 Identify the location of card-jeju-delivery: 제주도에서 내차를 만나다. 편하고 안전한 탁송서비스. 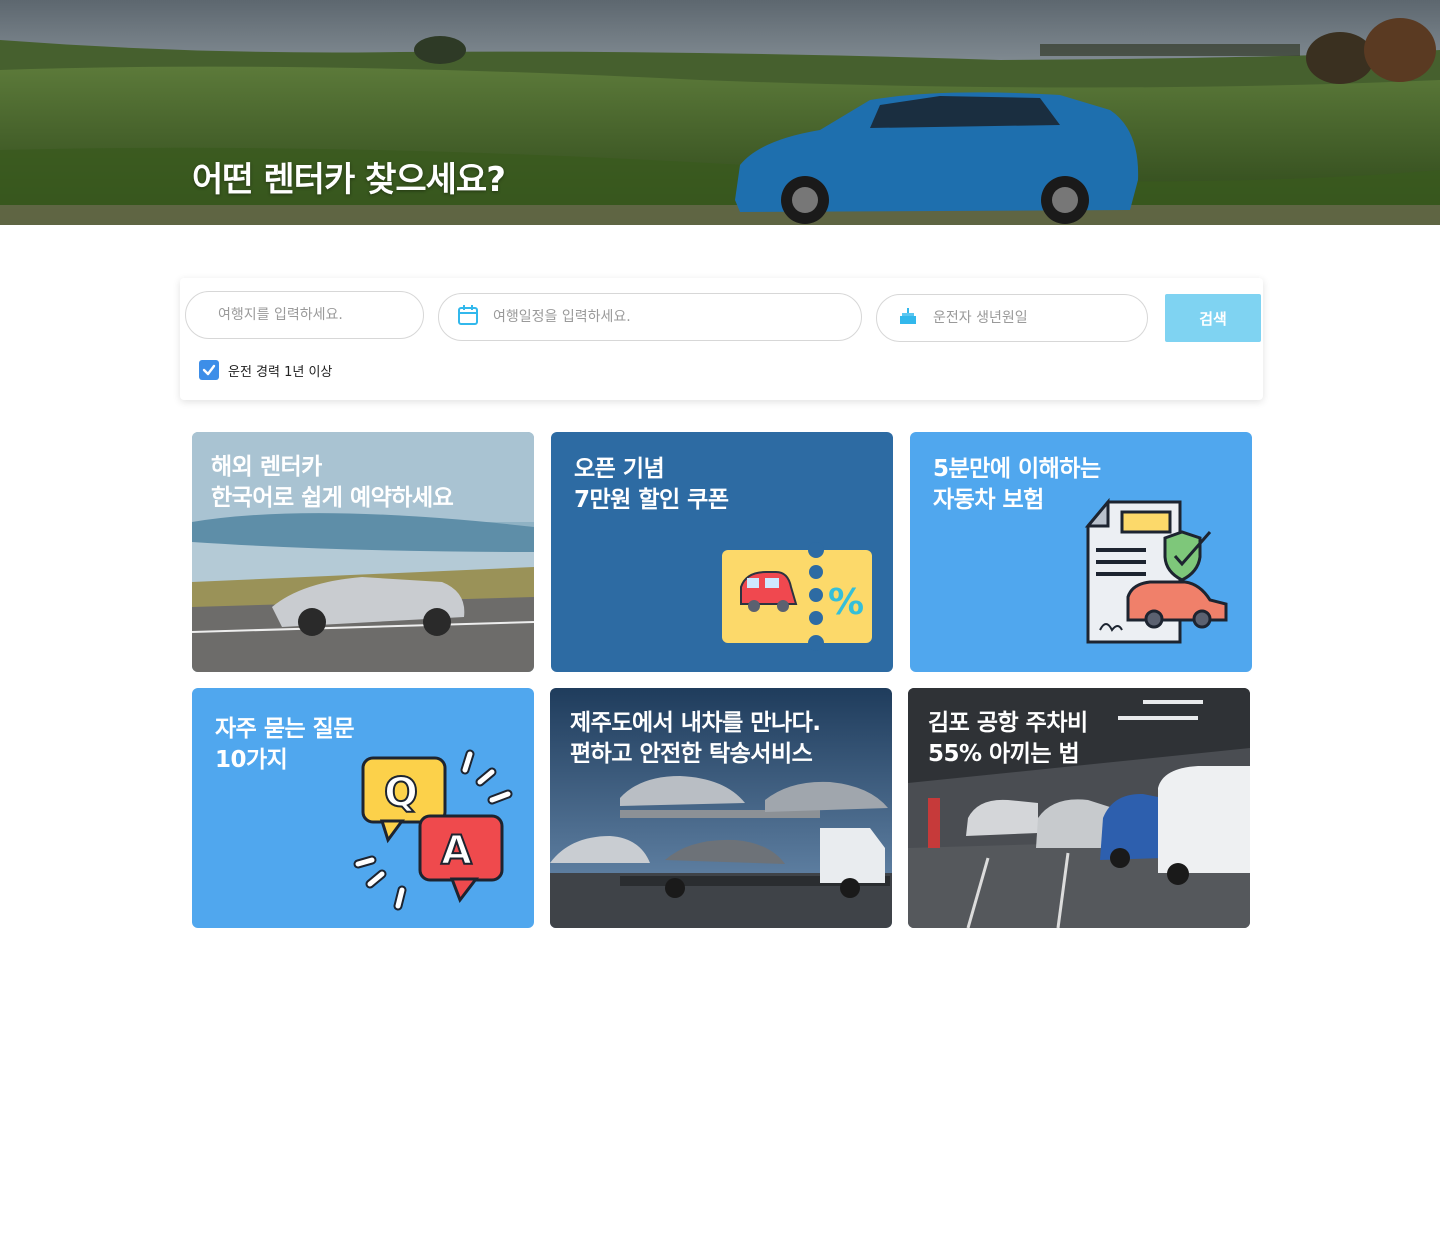
(721, 808).